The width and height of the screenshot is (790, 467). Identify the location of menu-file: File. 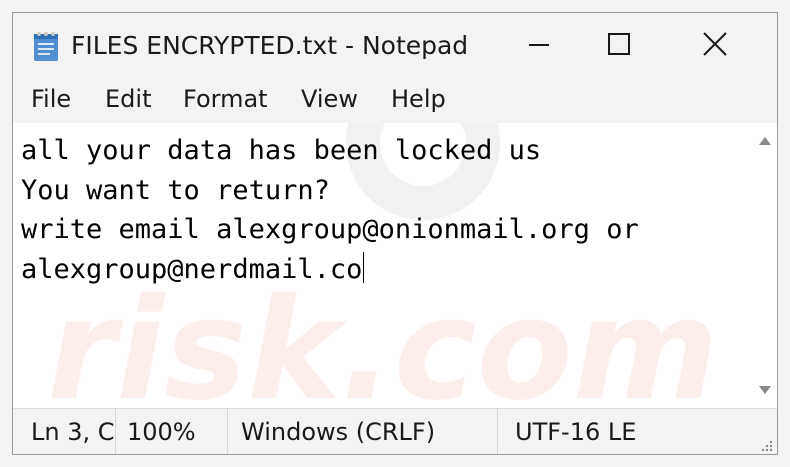
(51, 99).